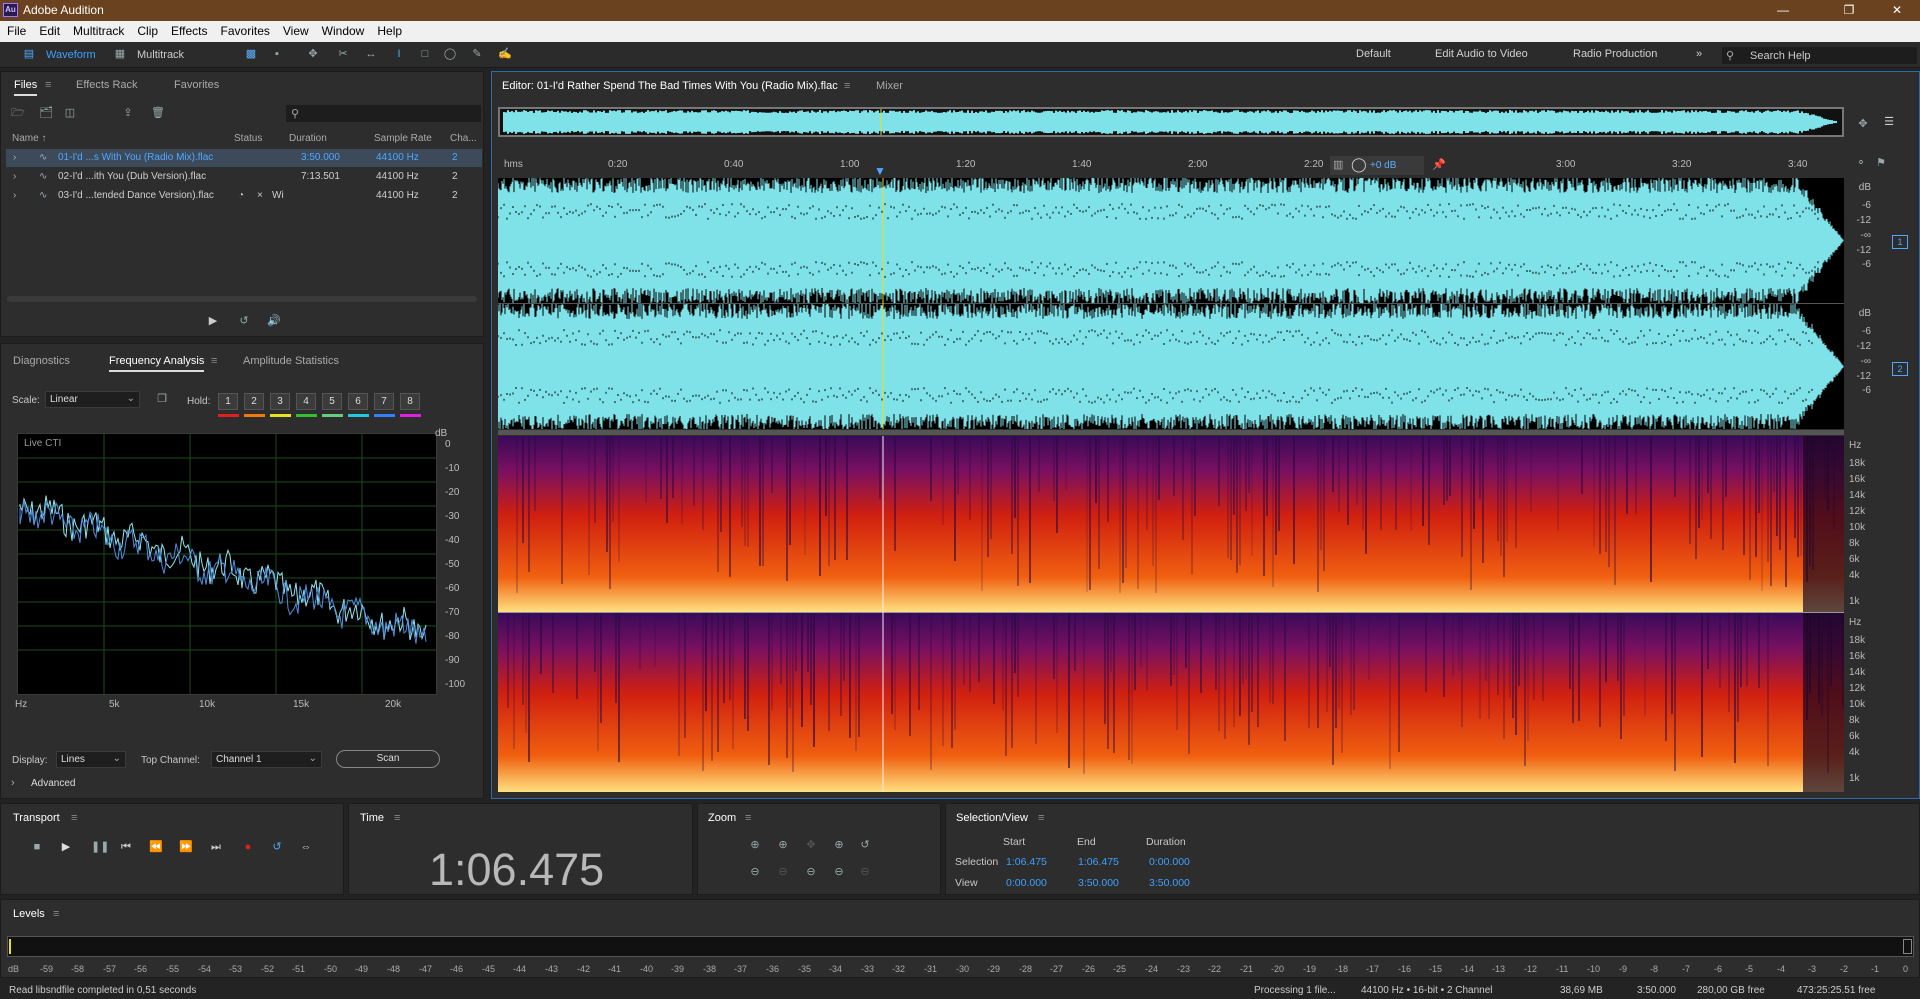 This screenshot has width=1920, height=999. What do you see at coordinates (1861, 163) in the screenshot?
I see `snap-icon: ⚬` at bounding box center [1861, 163].